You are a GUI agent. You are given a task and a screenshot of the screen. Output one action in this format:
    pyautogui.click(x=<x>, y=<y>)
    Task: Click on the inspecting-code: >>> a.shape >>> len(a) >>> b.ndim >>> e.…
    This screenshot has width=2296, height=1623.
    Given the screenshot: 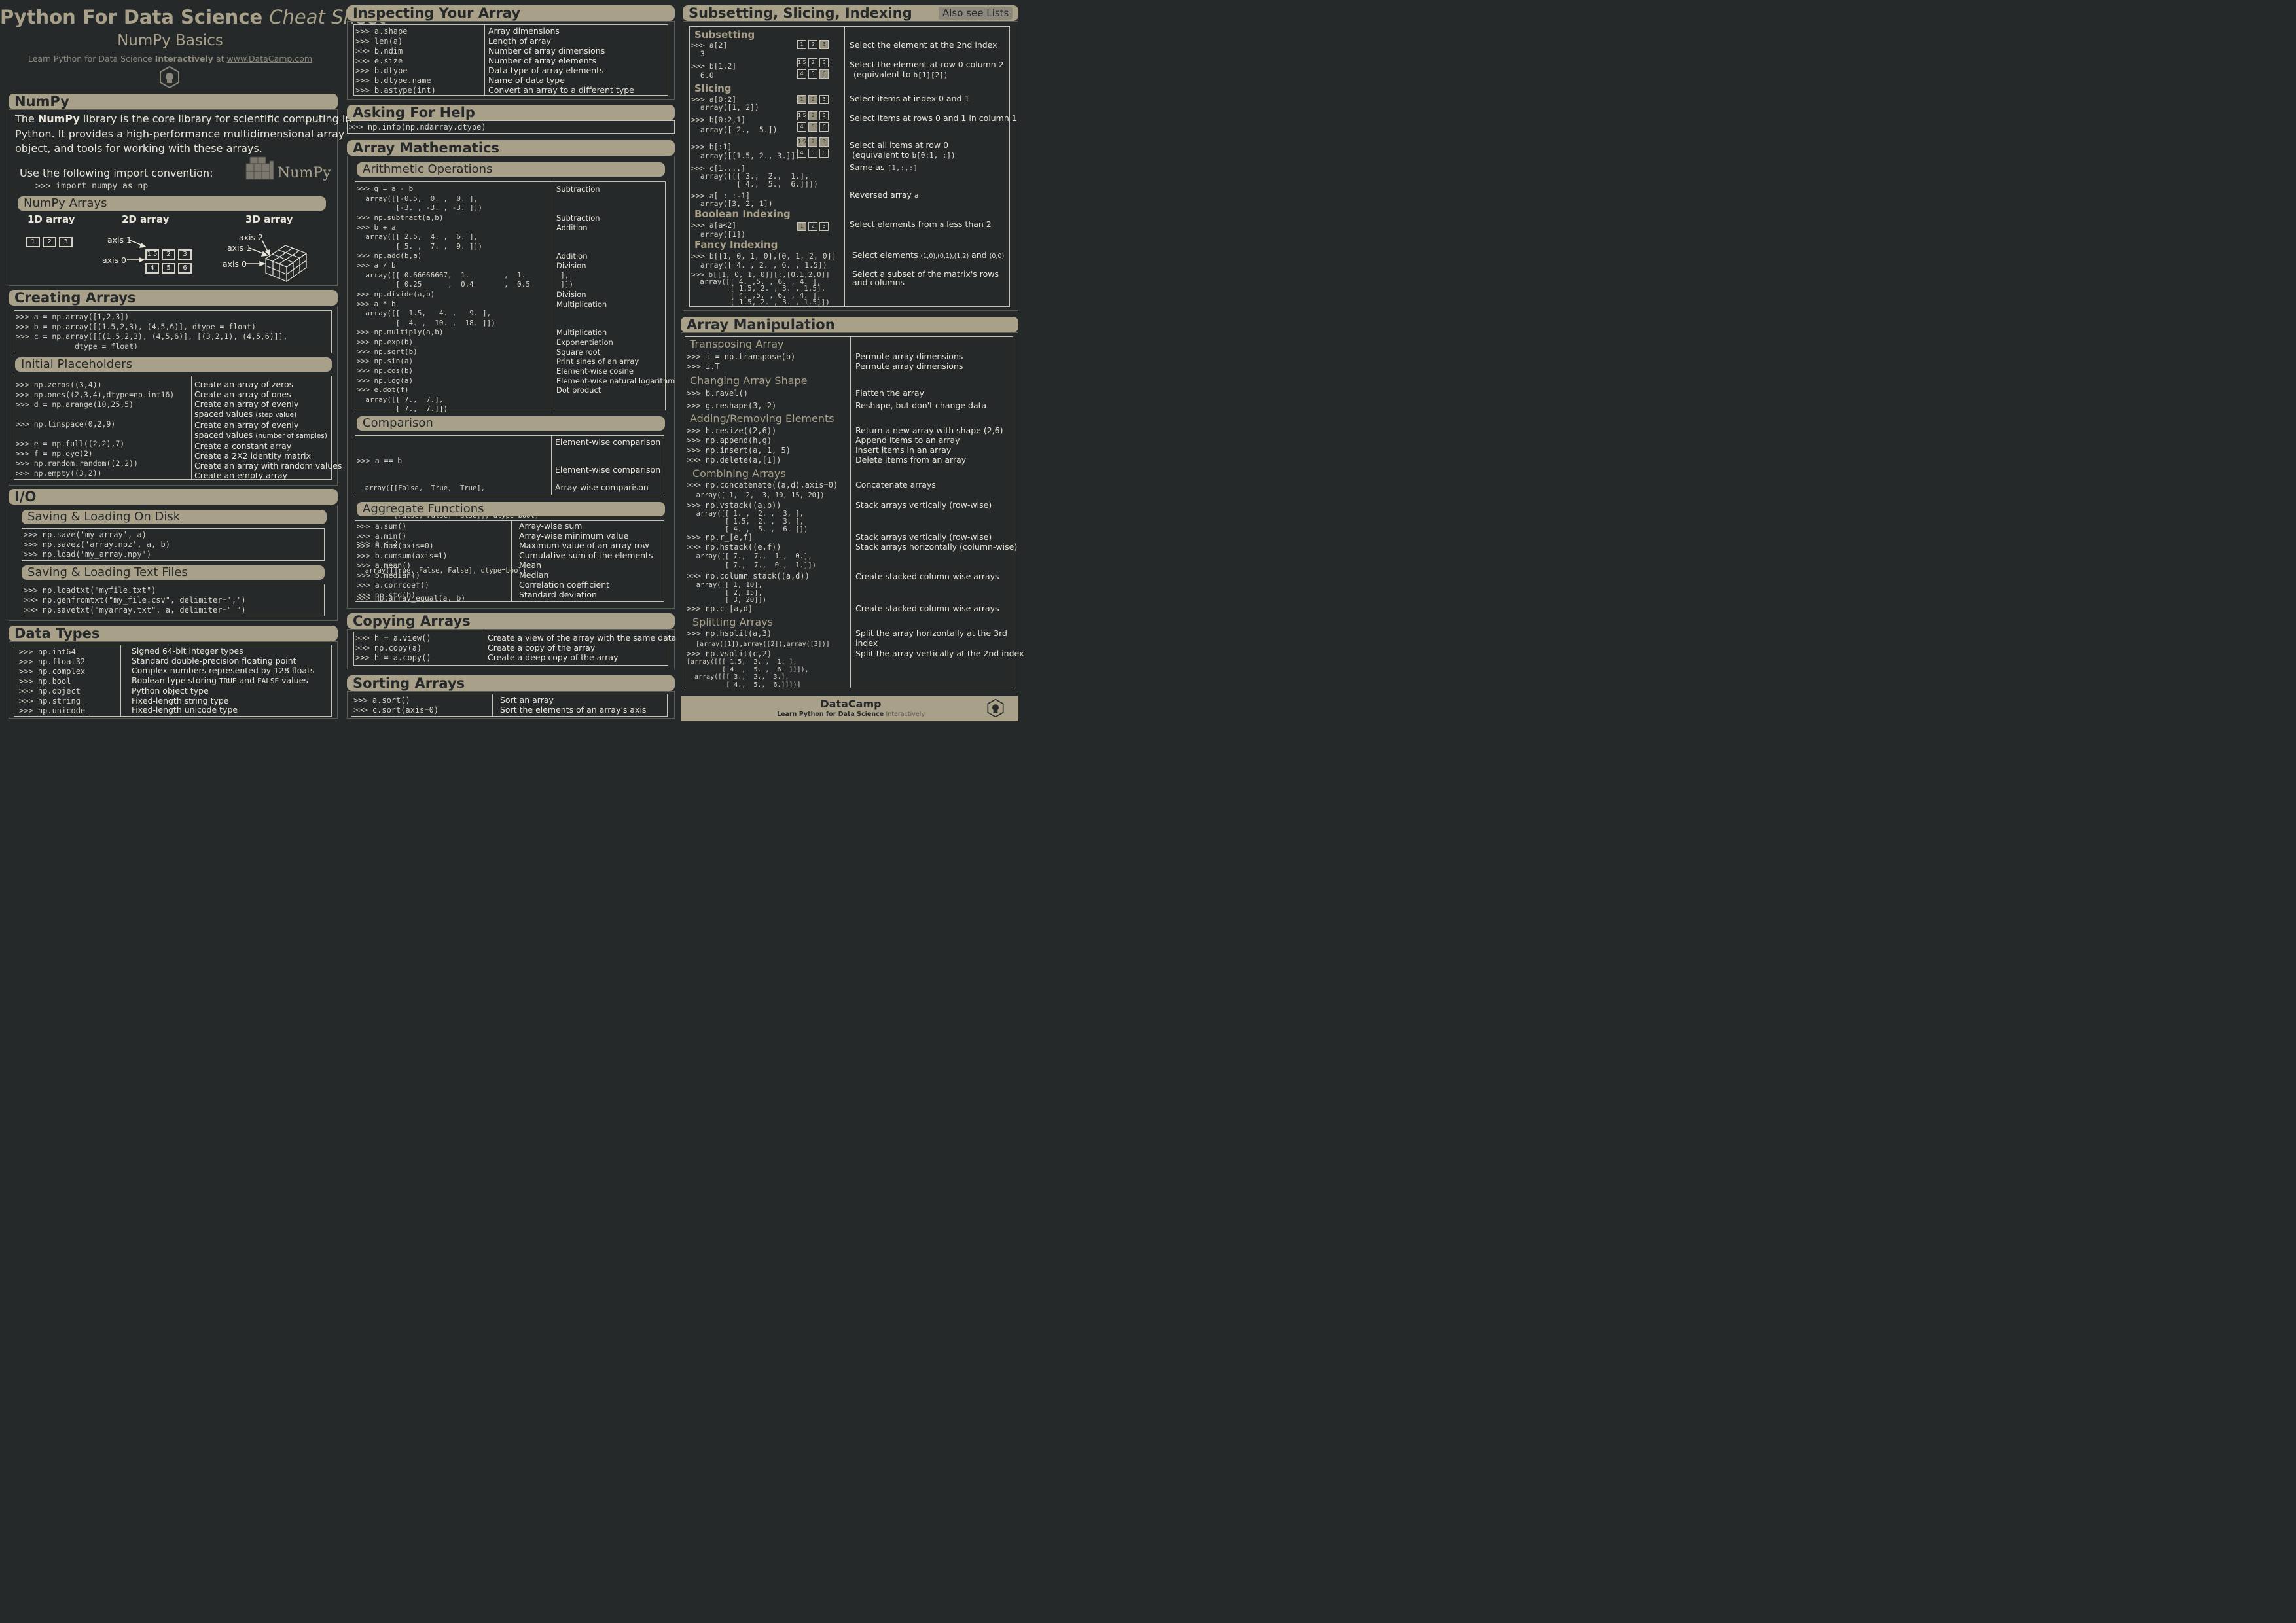 What is the action you would take?
    pyautogui.click(x=395, y=61)
    